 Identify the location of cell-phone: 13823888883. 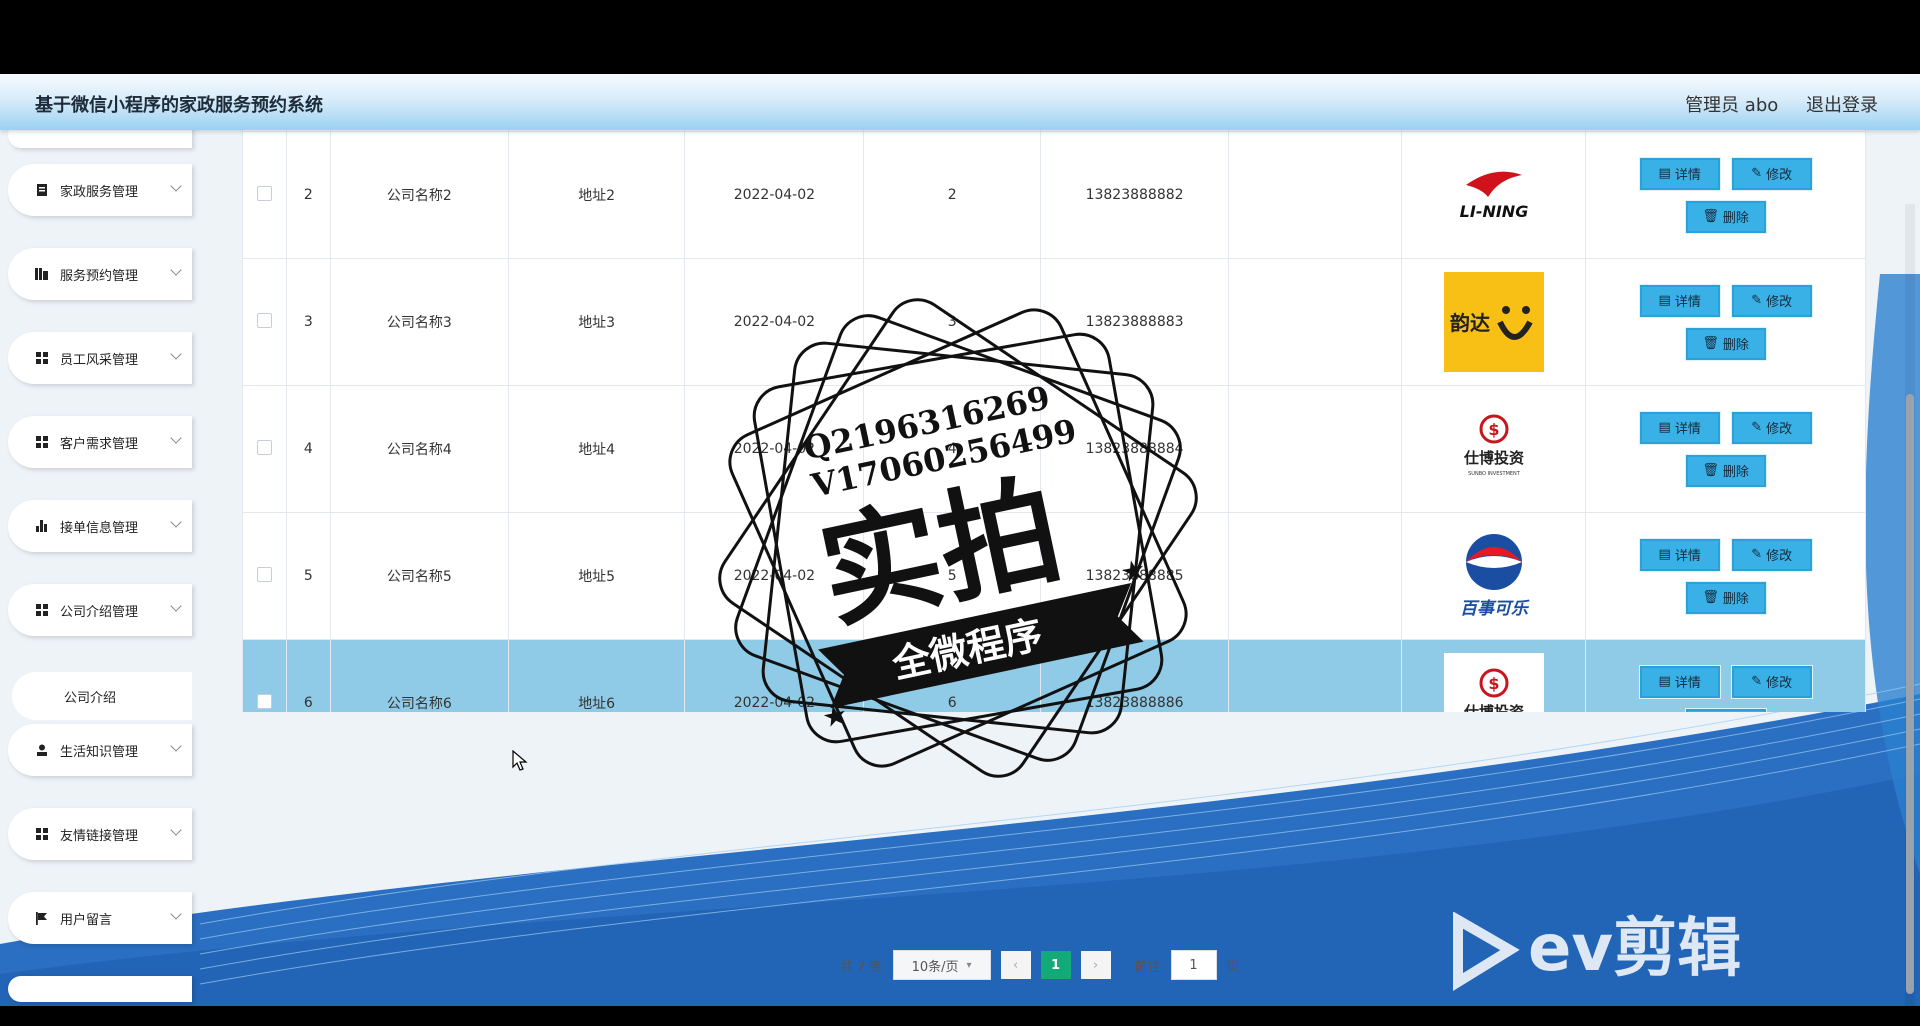
(1134, 322).